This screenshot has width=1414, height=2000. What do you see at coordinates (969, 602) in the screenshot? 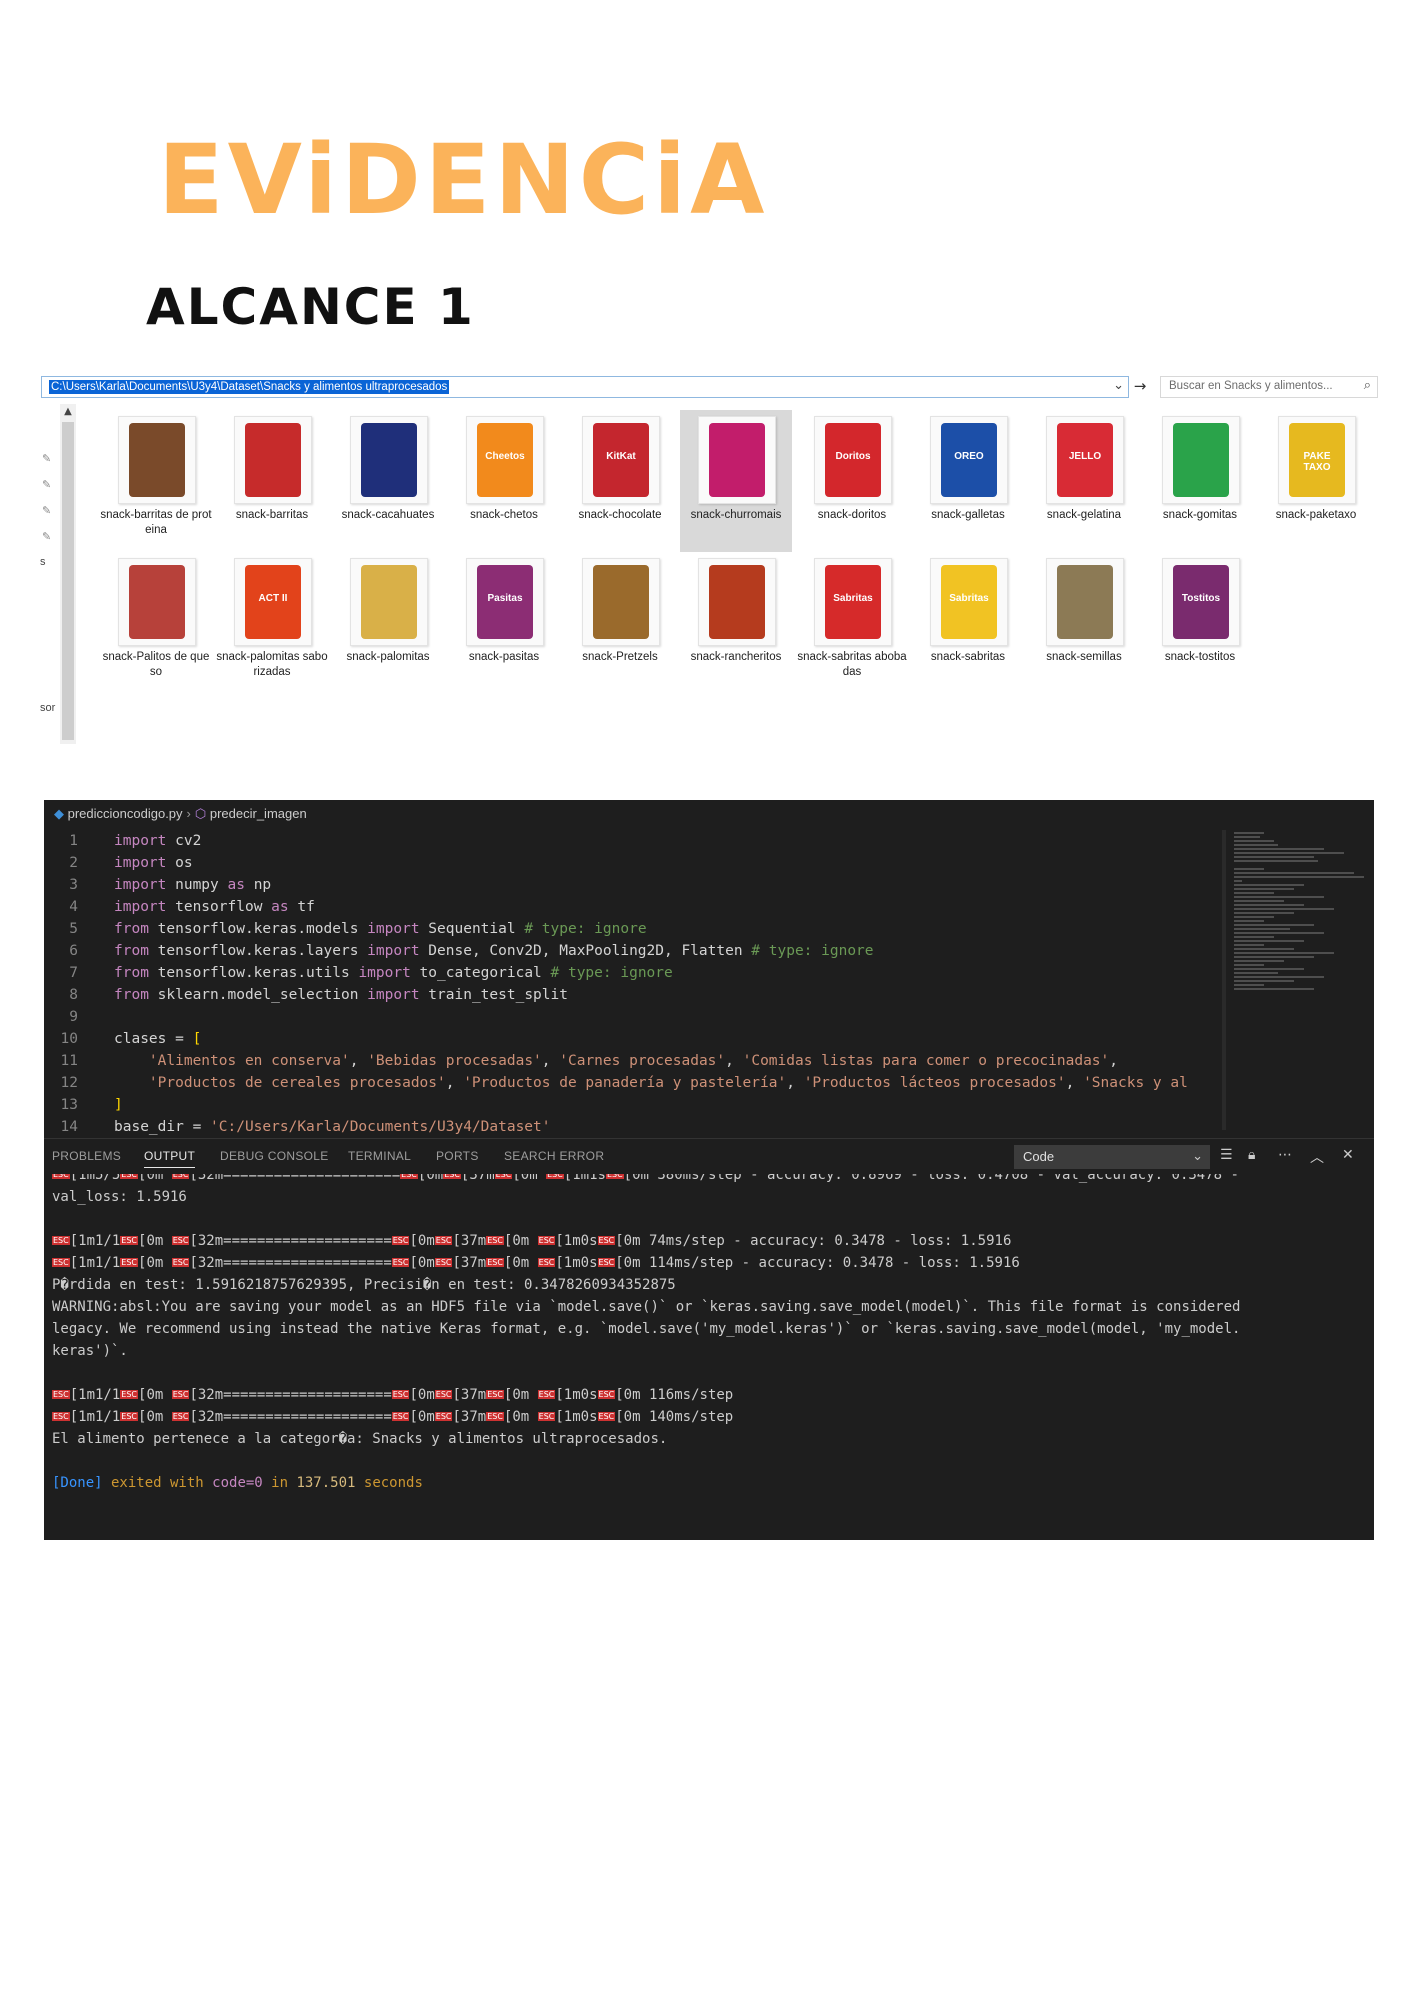
I see `file-thumbnail: Sabritas` at bounding box center [969, 602].